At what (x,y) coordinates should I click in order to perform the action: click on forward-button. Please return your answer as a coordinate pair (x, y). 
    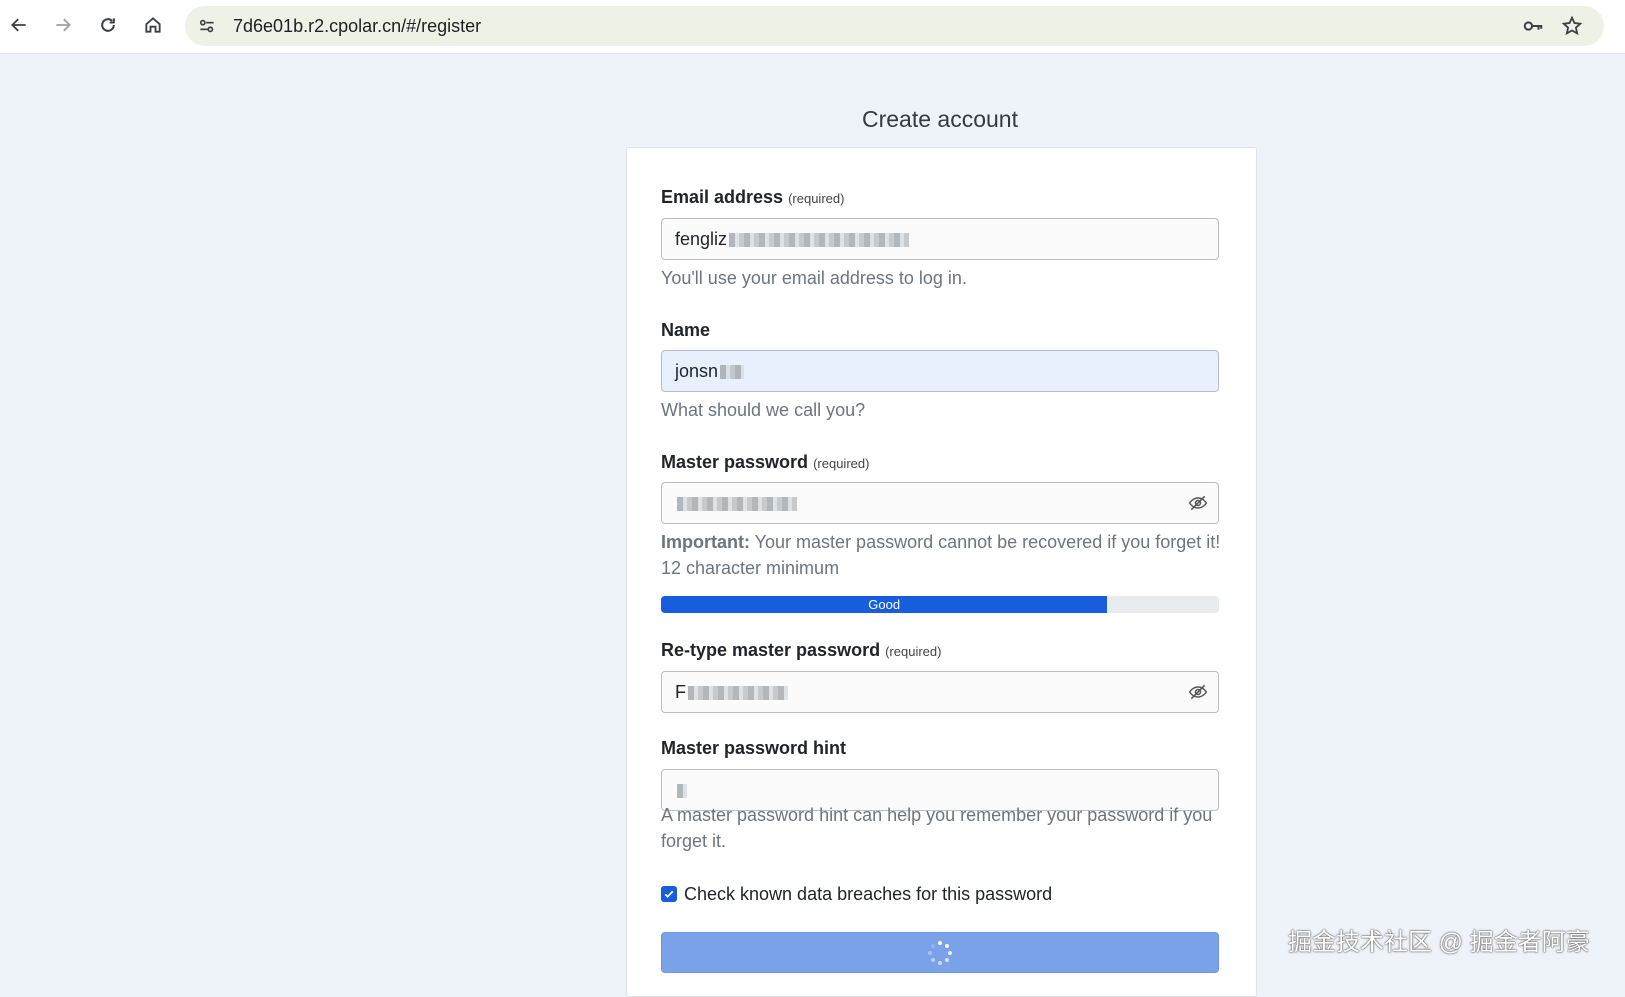
    Looking at the image, I should click on (63, 25).